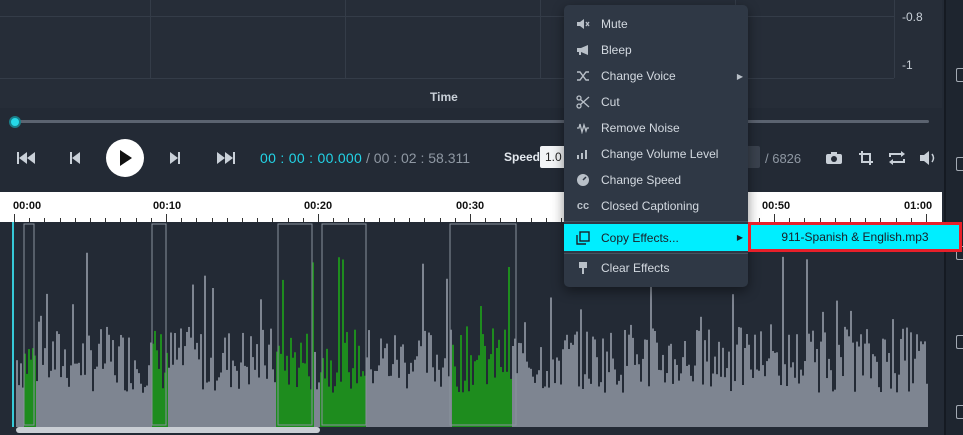  Describe the element at coordinates (583, 154) in the screenshot. I see `volume-level-icon` at that location.